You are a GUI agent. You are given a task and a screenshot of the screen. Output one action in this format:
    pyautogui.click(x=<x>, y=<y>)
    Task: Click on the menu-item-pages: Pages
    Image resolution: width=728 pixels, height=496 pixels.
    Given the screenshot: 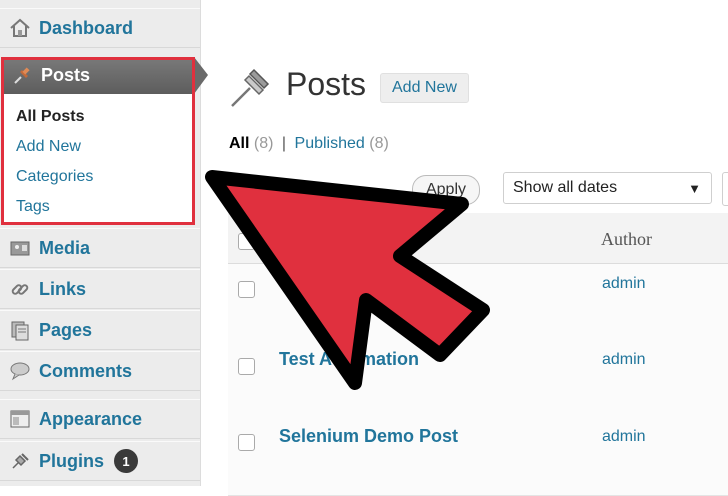 What is the action you would take?
    pyautogui.click(x=100, y=330)
    